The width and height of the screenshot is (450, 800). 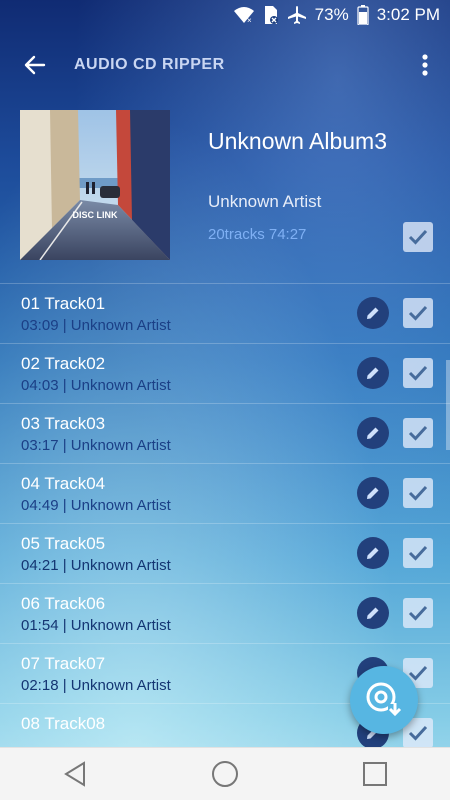 What do you see at coordinates (448, 405) in the screenshot?
I see `scrollbar` at bounding box center [448, 405].